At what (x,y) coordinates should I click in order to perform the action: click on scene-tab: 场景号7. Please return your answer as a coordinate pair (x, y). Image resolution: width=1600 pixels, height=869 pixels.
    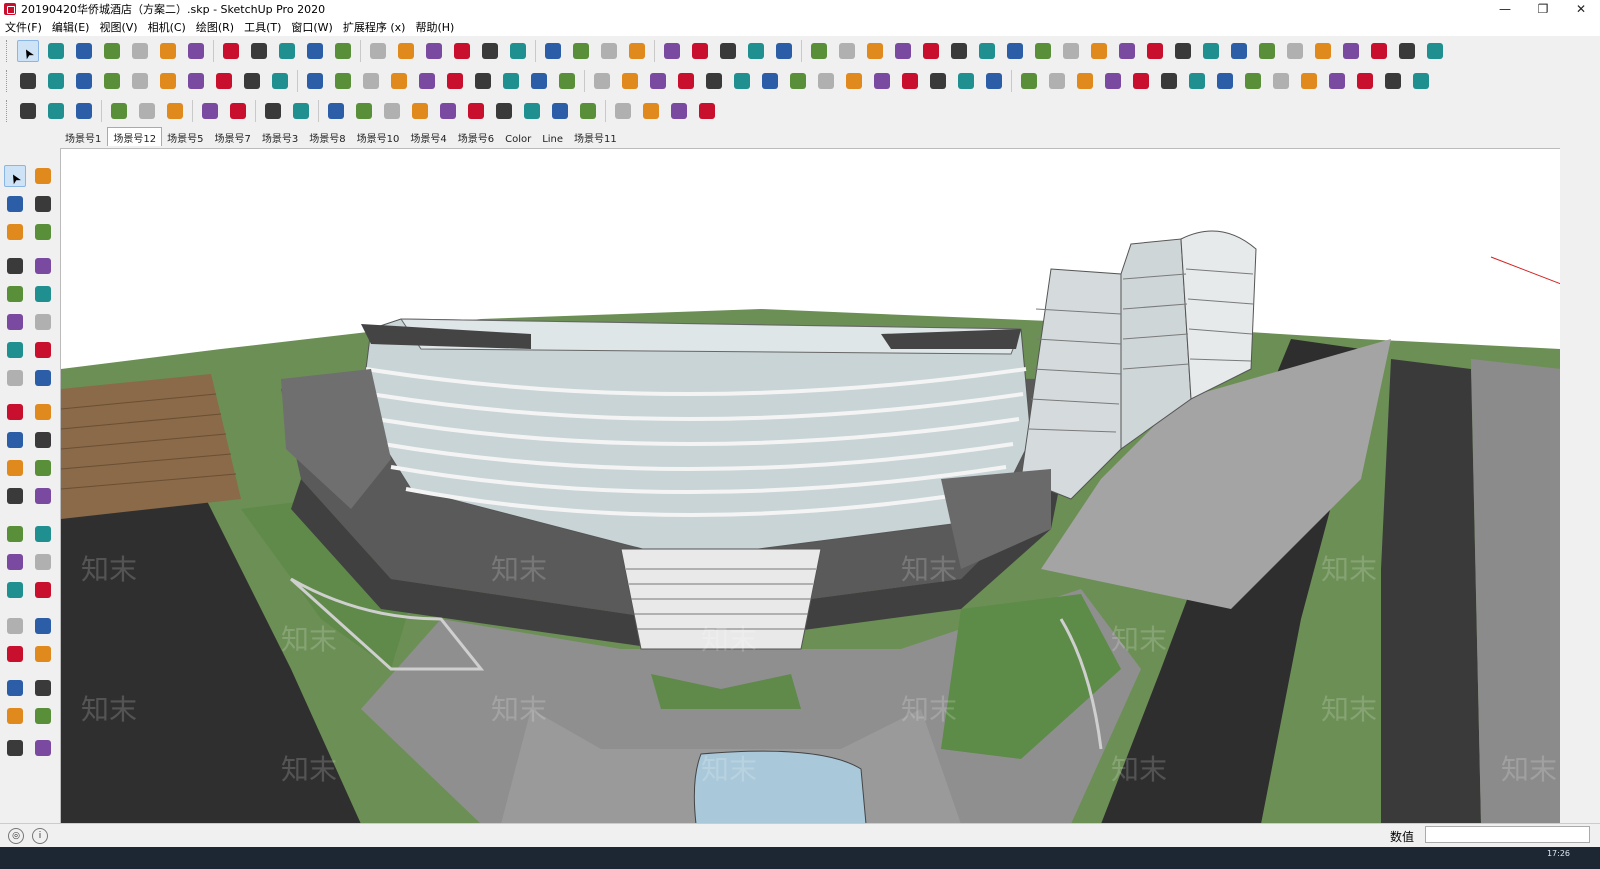
    Looking at the image, I should click on (232, 137).